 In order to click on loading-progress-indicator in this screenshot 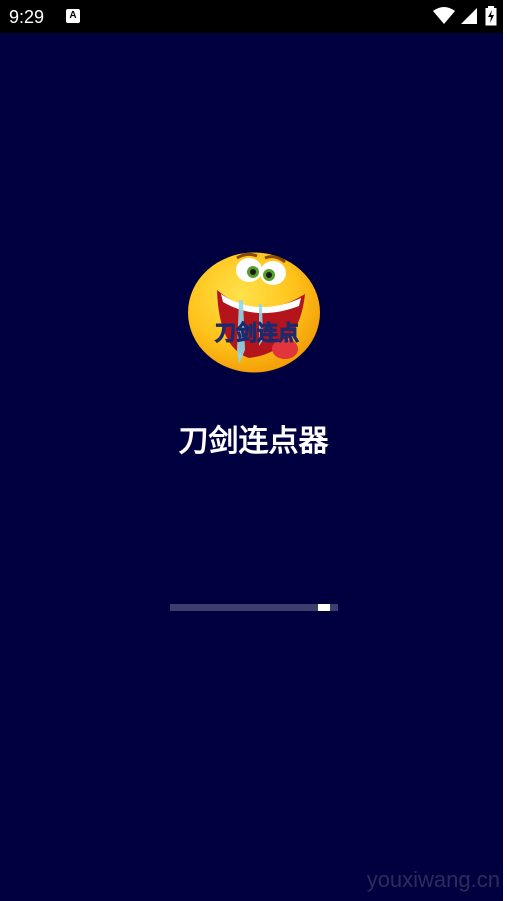, I will do `click(324, 607)`.